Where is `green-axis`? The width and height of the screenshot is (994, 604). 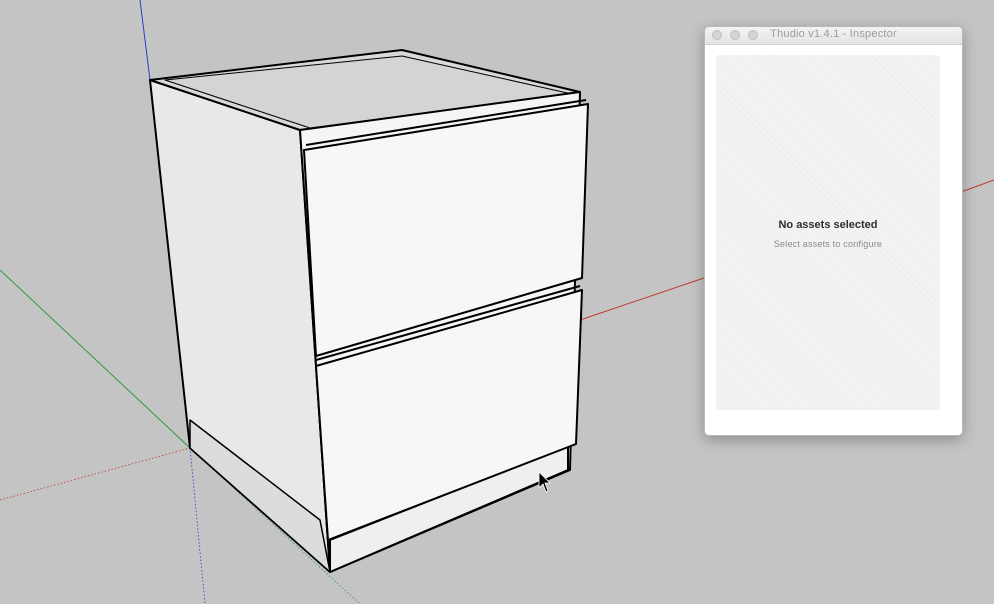
green-axis is located at coordinates (95, 359).